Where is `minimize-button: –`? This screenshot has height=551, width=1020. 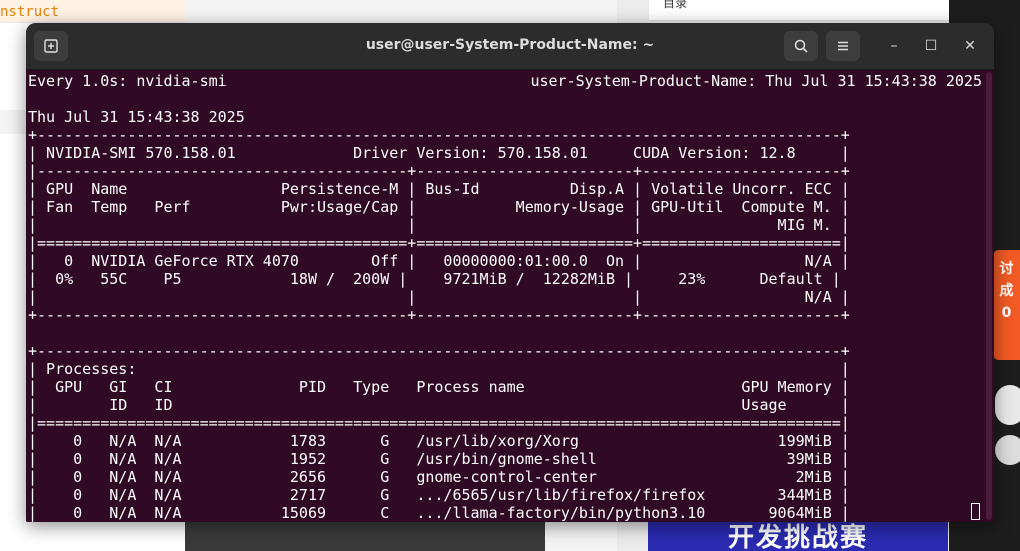 minimize-button: – is located at coordinates (894, 46).